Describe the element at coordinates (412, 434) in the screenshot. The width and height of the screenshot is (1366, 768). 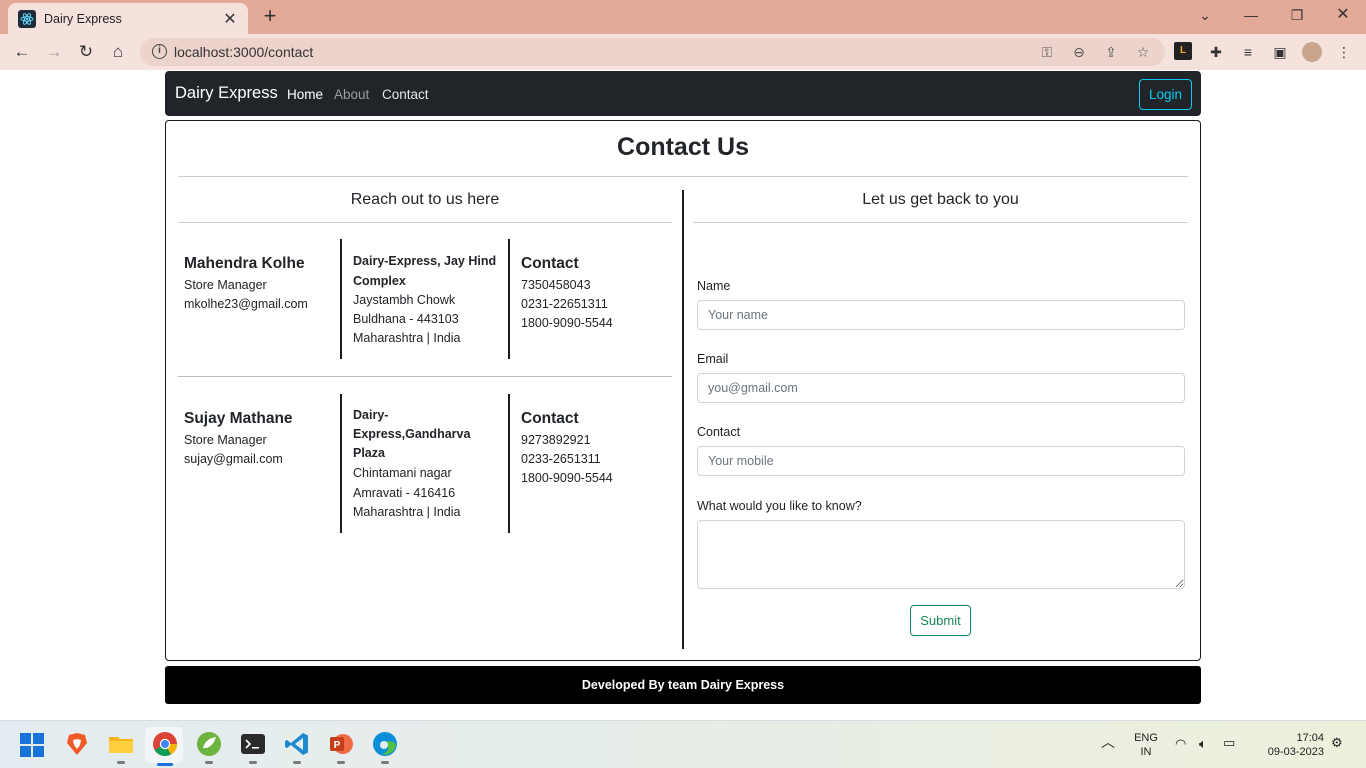
I see `address-title-line: Express,Gandharva` at that location.